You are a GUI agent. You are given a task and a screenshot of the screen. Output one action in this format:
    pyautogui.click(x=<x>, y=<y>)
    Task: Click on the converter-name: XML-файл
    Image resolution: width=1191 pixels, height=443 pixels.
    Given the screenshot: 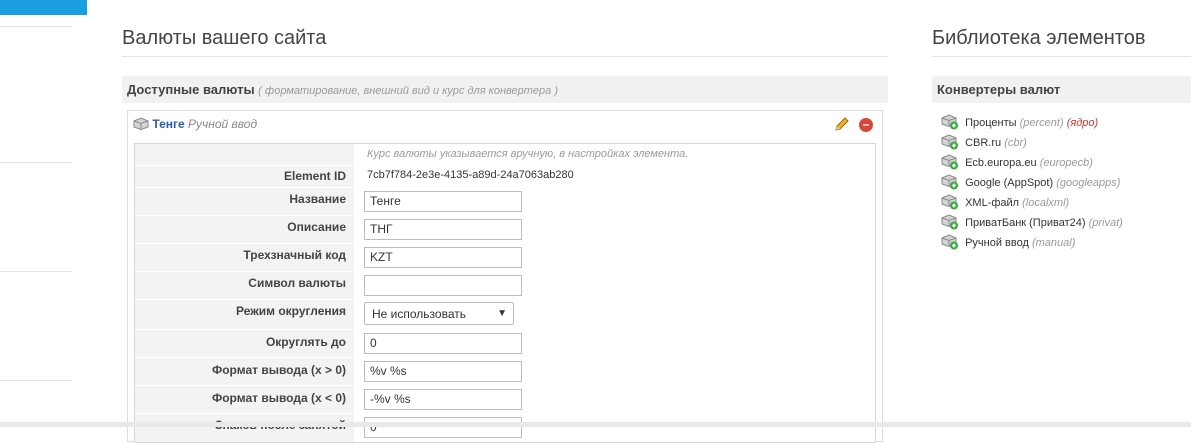 What is the action you would take?
    pyautogui.click(x=992, y=203)
    